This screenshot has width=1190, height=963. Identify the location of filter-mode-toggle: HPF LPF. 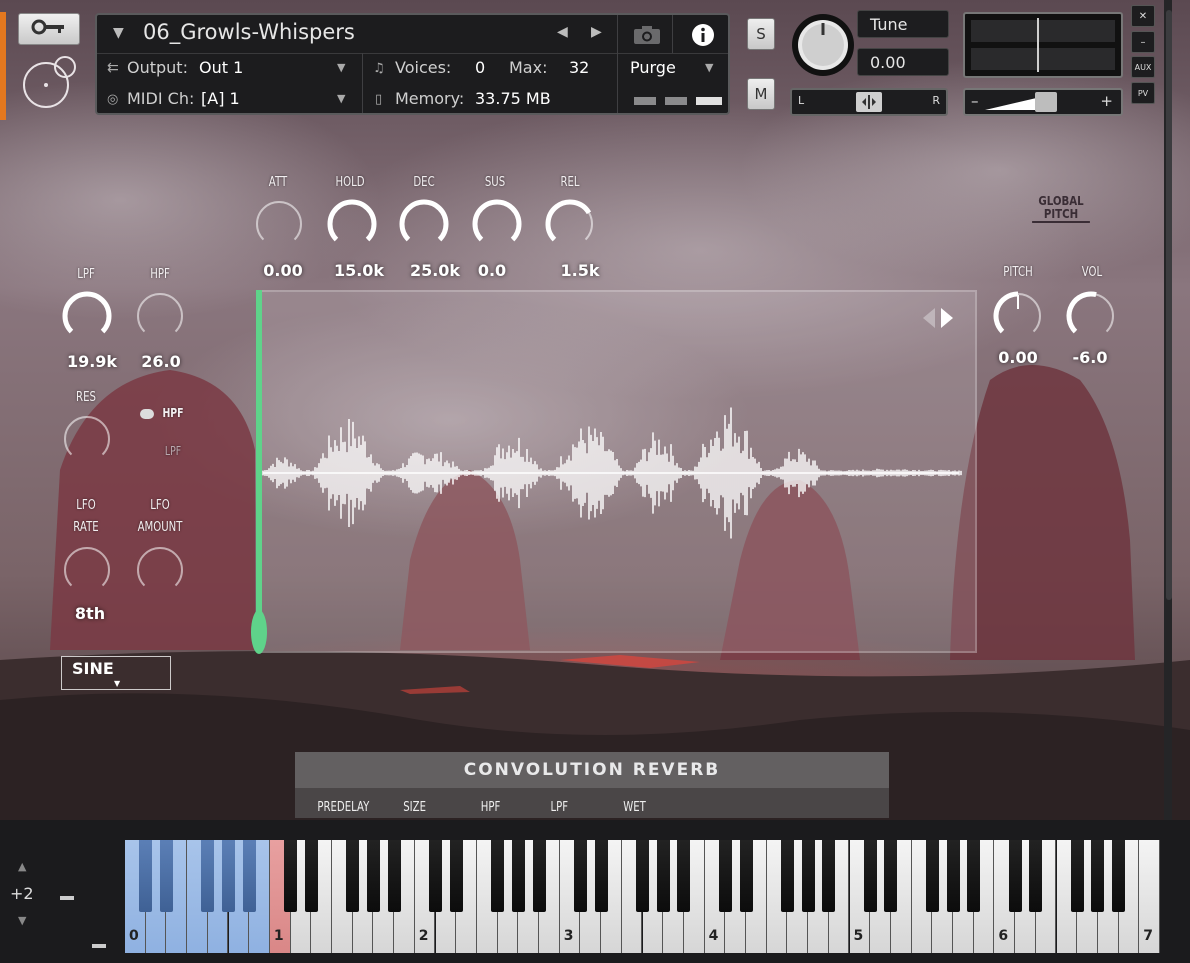
(168, 432).